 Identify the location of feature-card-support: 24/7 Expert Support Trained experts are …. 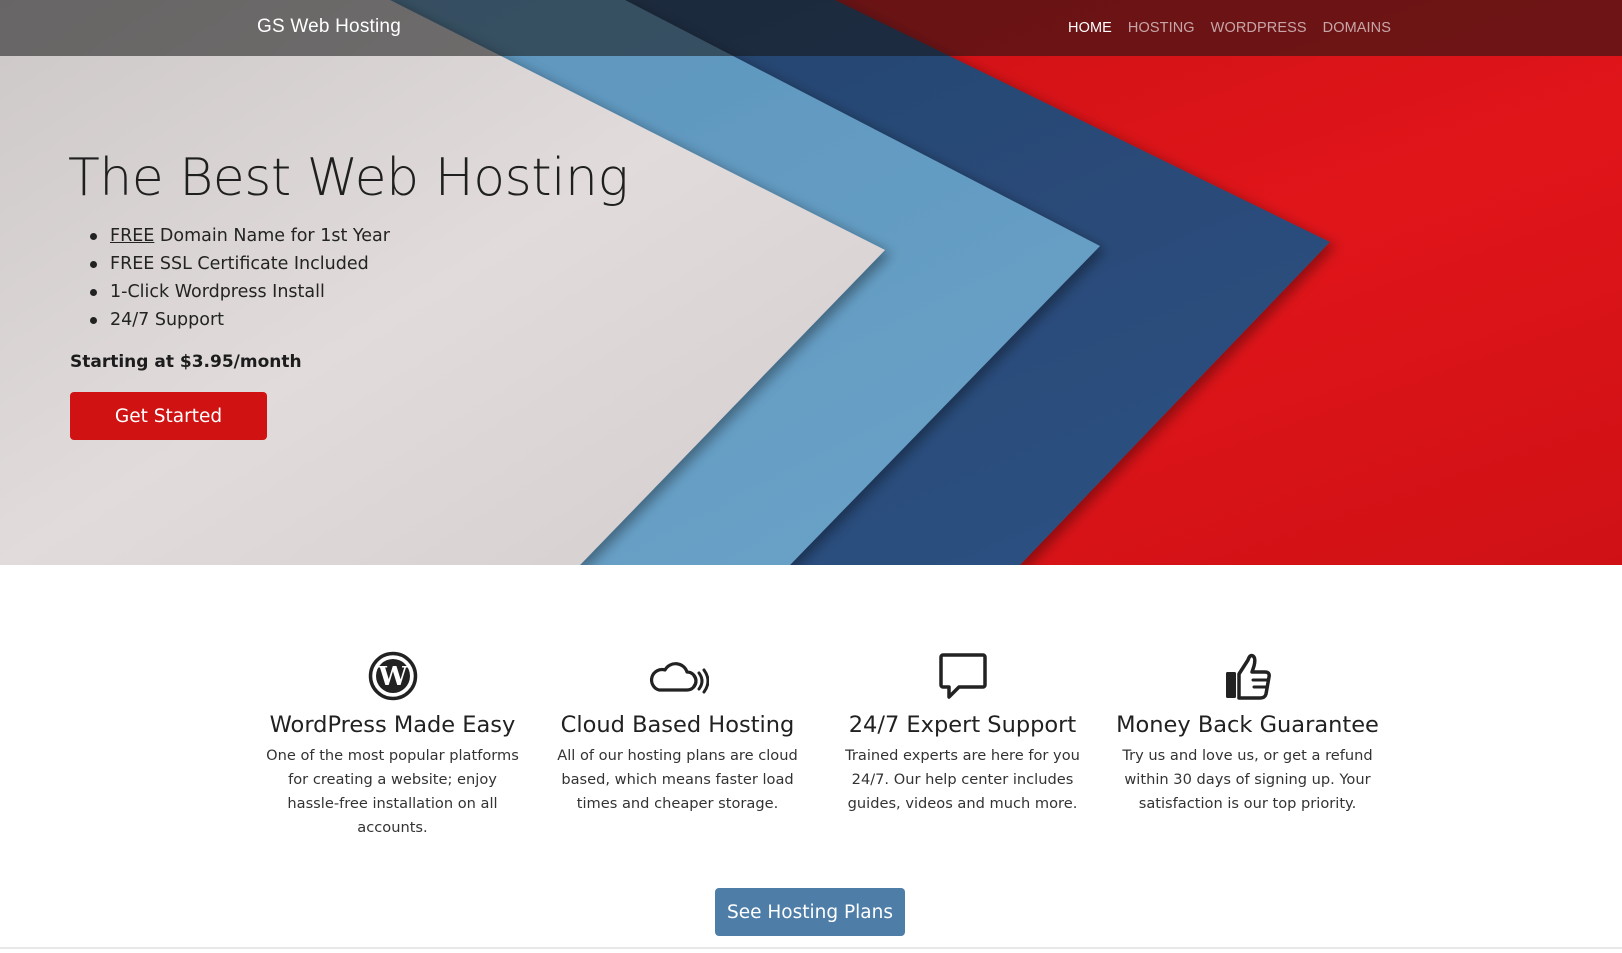
(962, 733).